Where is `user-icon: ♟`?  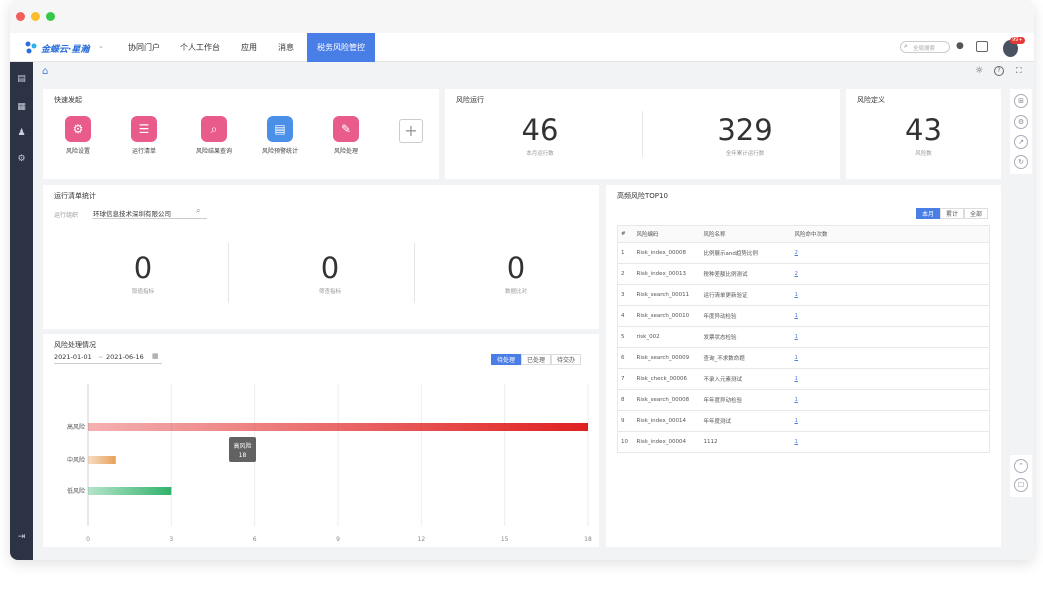 user-icon: ♟ is located at coordinates (21, 133).